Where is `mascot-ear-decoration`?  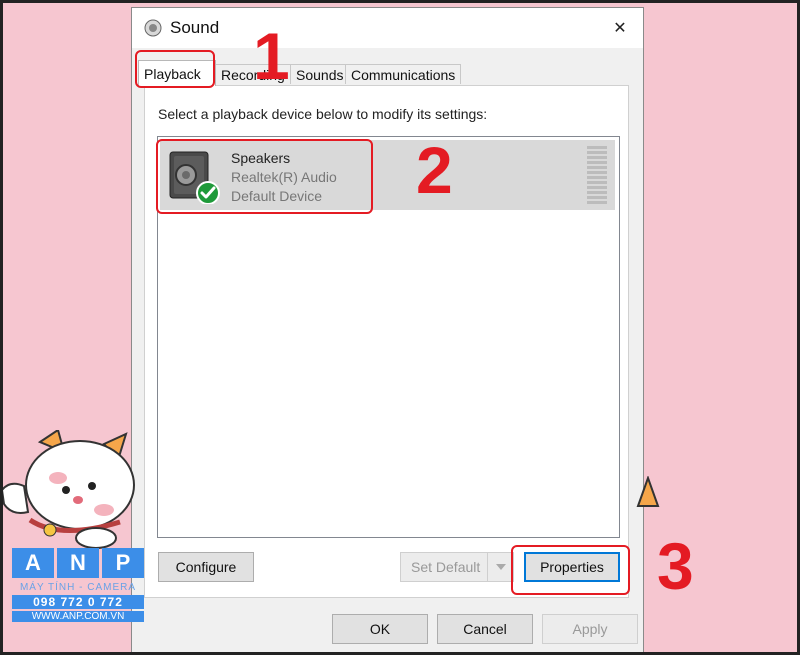
mascot-ear-decoration is located at coordinates (648, 491).